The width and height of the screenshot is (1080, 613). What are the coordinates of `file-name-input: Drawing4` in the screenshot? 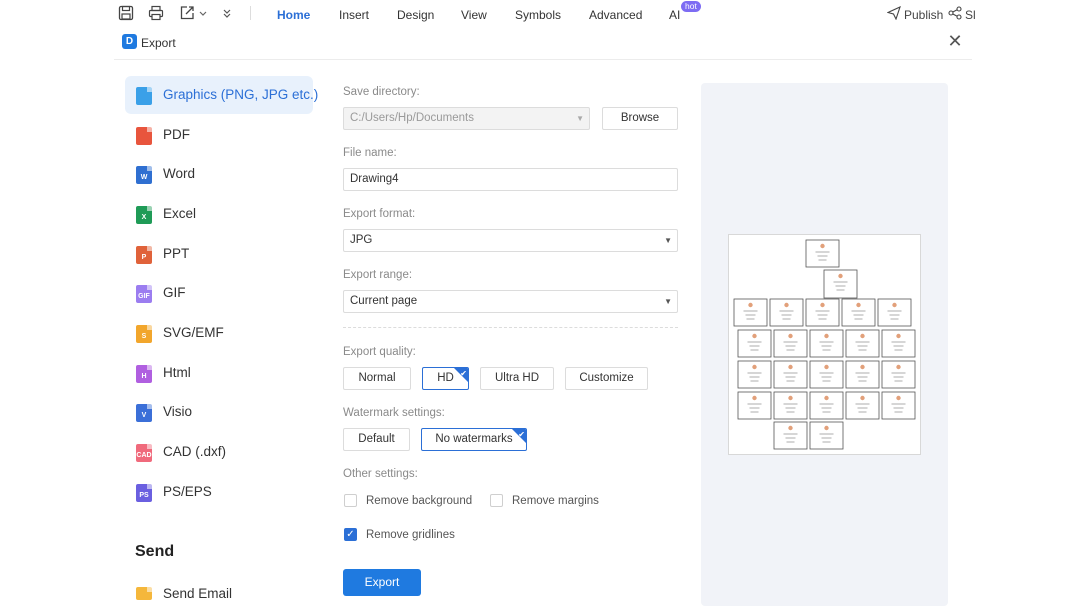 It's located at (510, 179).